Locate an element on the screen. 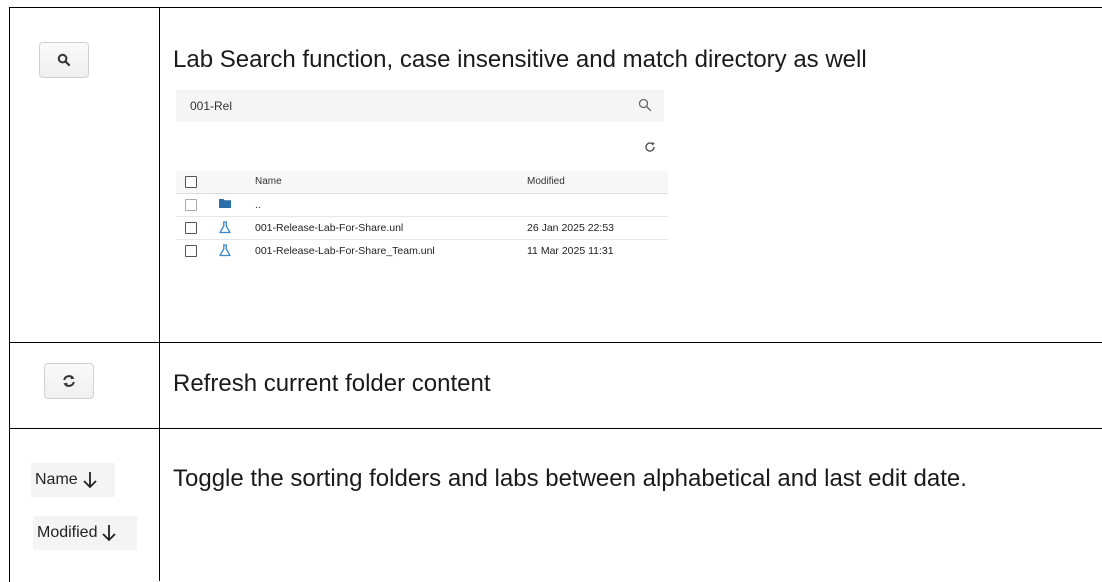  sort-by-modified-button: Modified is located at coordinates (85, 533).